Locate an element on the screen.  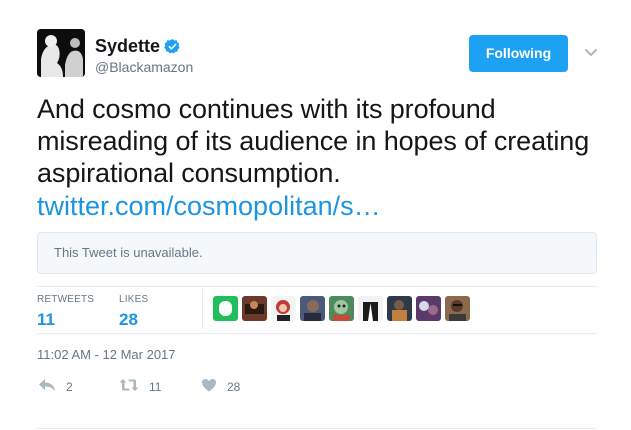
reply-count: 2 is located at coordinates (69, 387).